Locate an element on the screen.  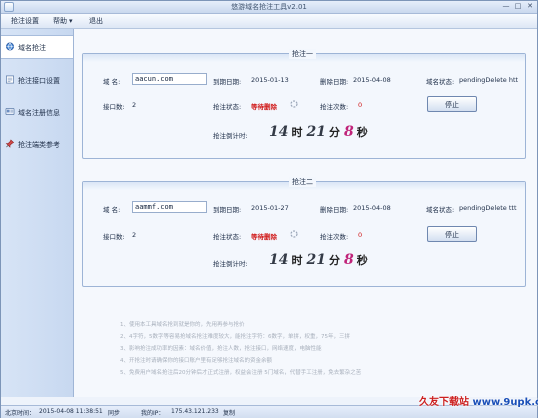
sidebar-item-registration-info: 域名注册信息 is located at coordinates (37, 112).